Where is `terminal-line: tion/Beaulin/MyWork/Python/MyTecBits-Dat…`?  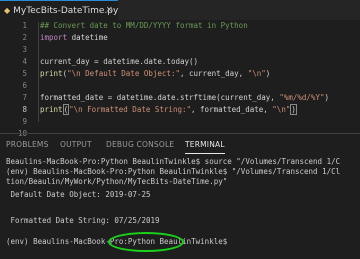
terminal-line: tion/Beaulin/MyWork/Python/MyTecBits-Dat… is located at coordinates (117, 181).